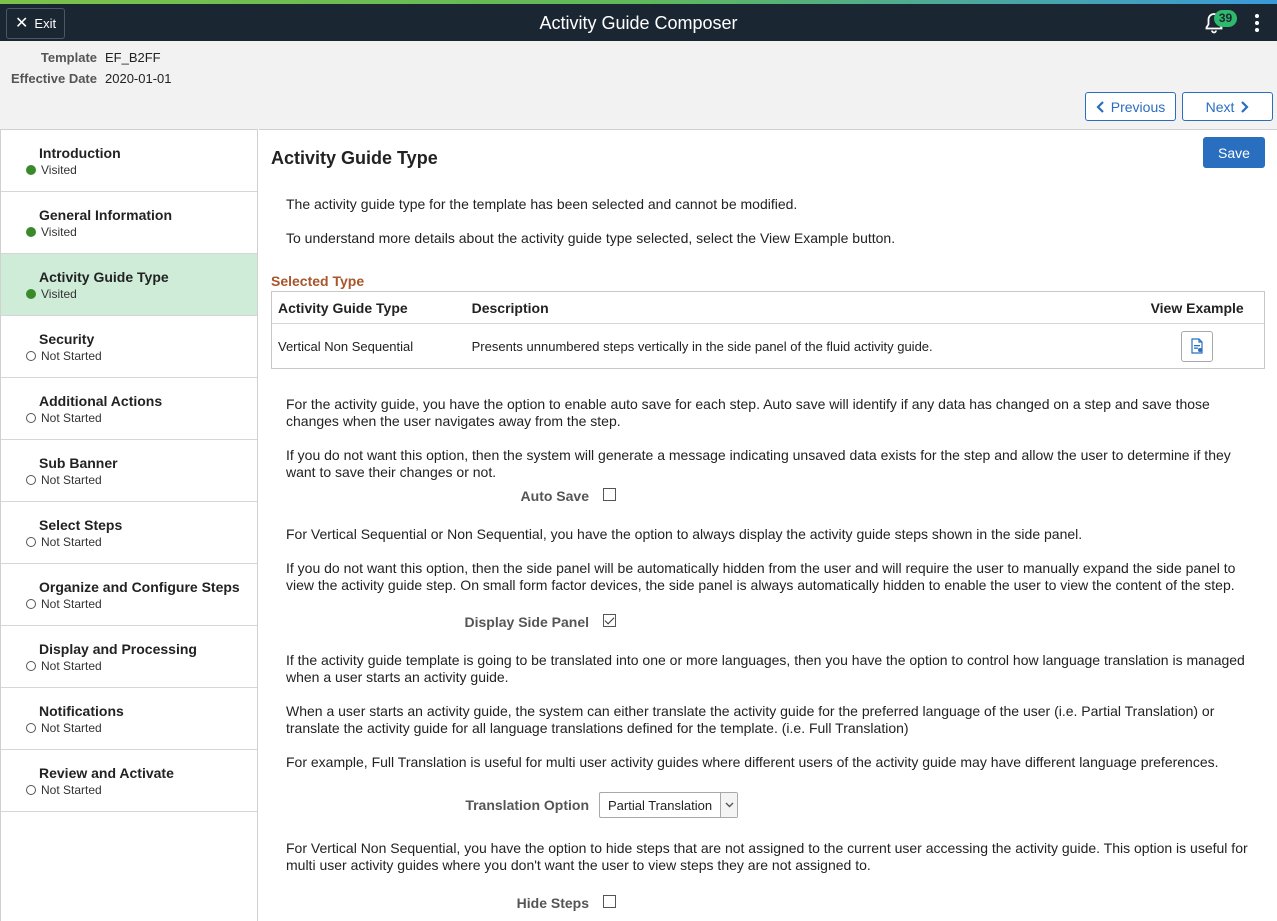 This screenshot has height=921, width=1277. Describe the element at coordinates (1220, 106) in the screenshot. I see `next-label: Next` at that location.